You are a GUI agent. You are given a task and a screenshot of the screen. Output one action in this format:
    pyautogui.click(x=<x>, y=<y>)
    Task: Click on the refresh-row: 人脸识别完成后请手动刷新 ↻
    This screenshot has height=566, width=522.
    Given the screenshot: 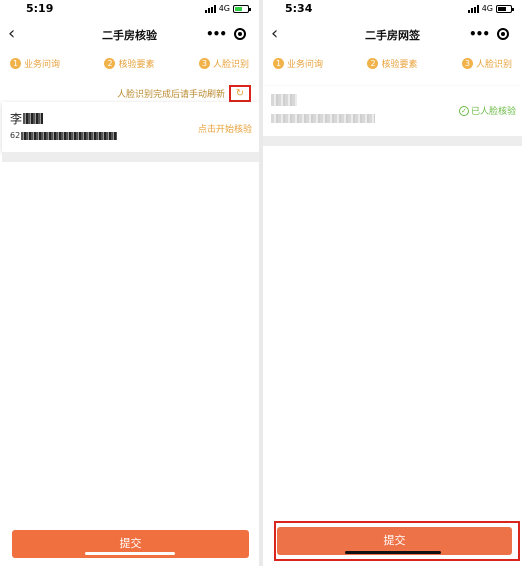 What is the action you would take?
    pyautogui.click(x=184, y=93)
    